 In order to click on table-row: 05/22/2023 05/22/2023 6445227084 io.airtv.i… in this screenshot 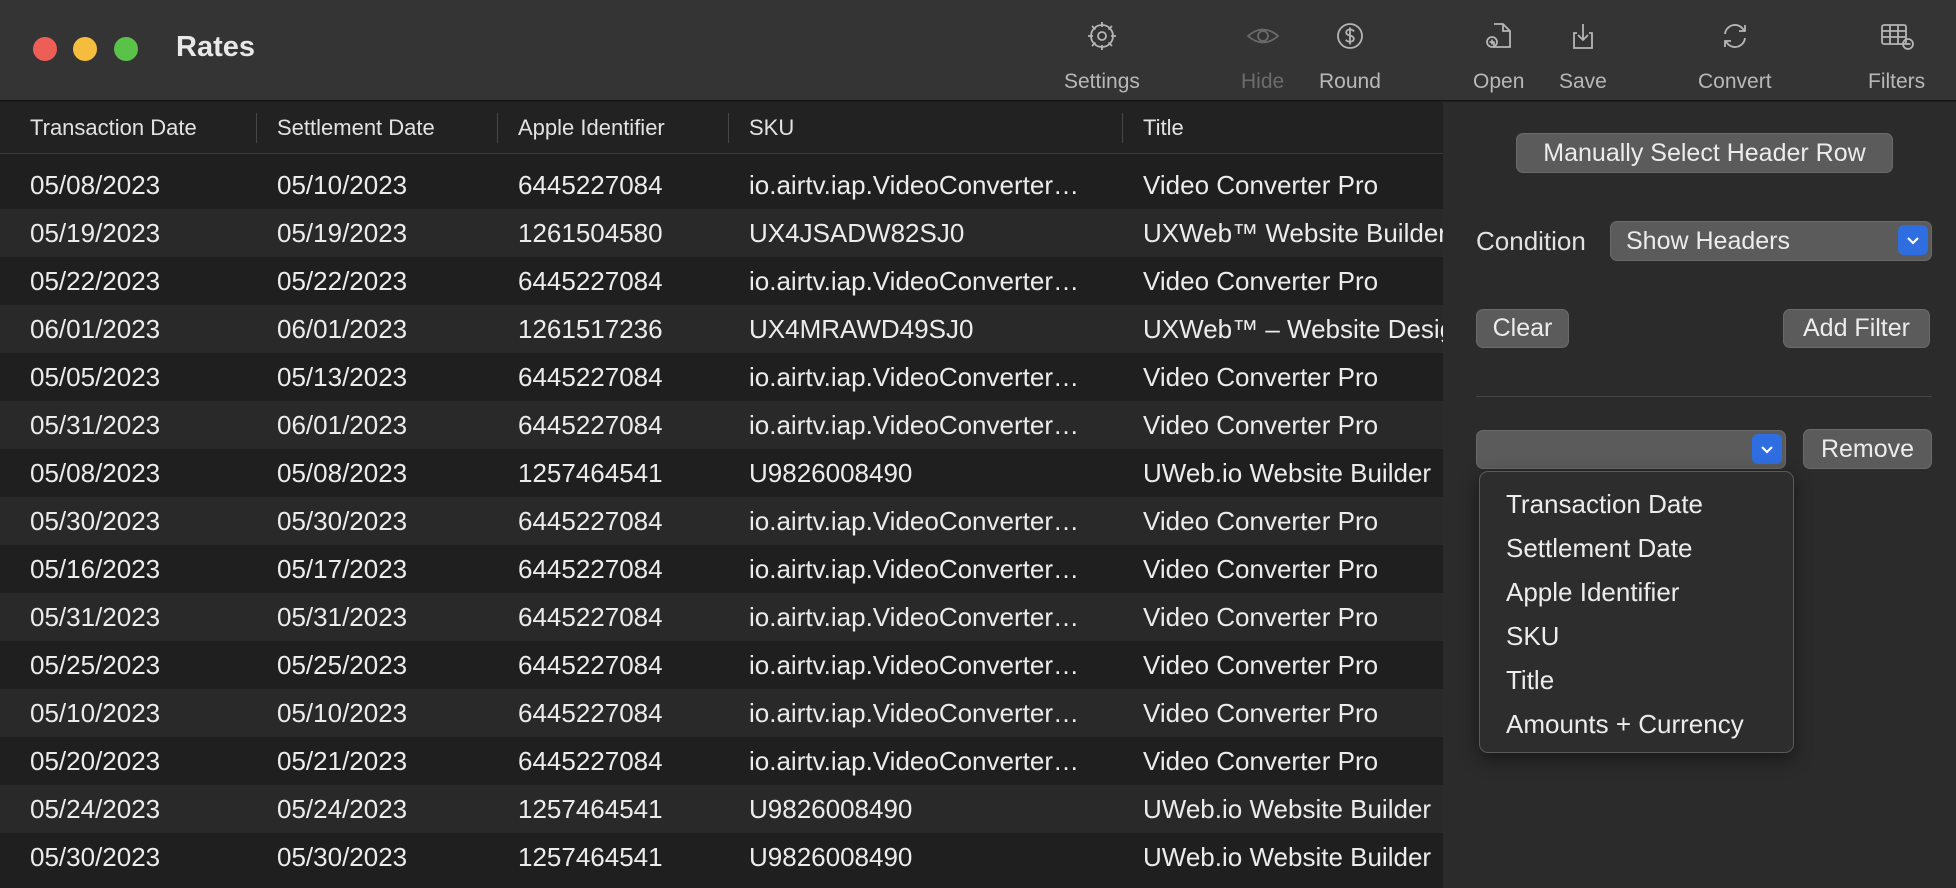, I will do `click(721, 281)`.